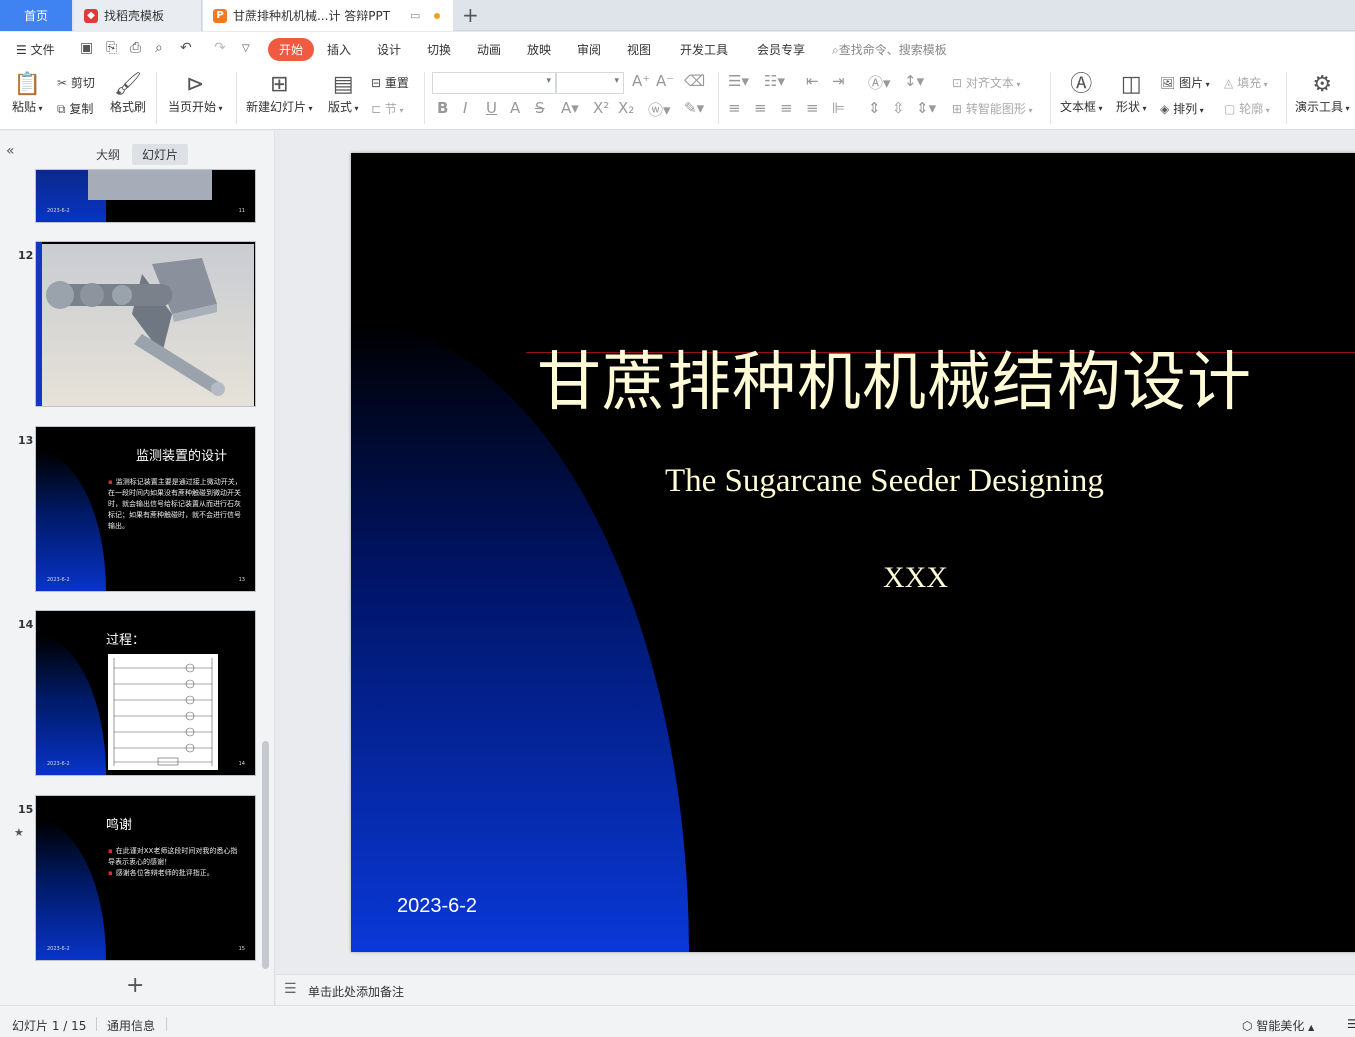  I want to click on phonetic-icon: ⓦ▾, so click(659, 109).